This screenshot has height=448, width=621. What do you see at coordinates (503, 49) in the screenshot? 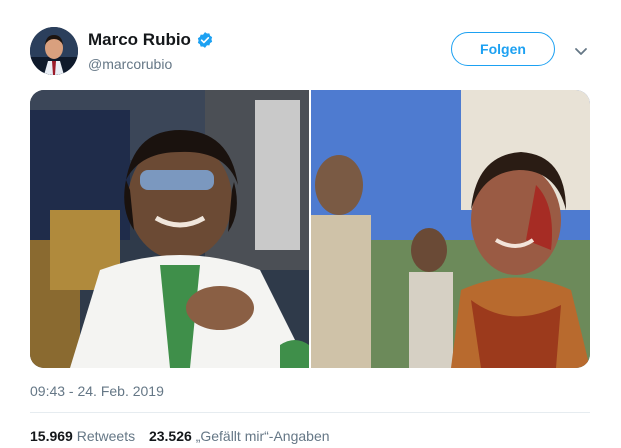
I see `follow-button: Folgen` at bounding box center [503, 49].